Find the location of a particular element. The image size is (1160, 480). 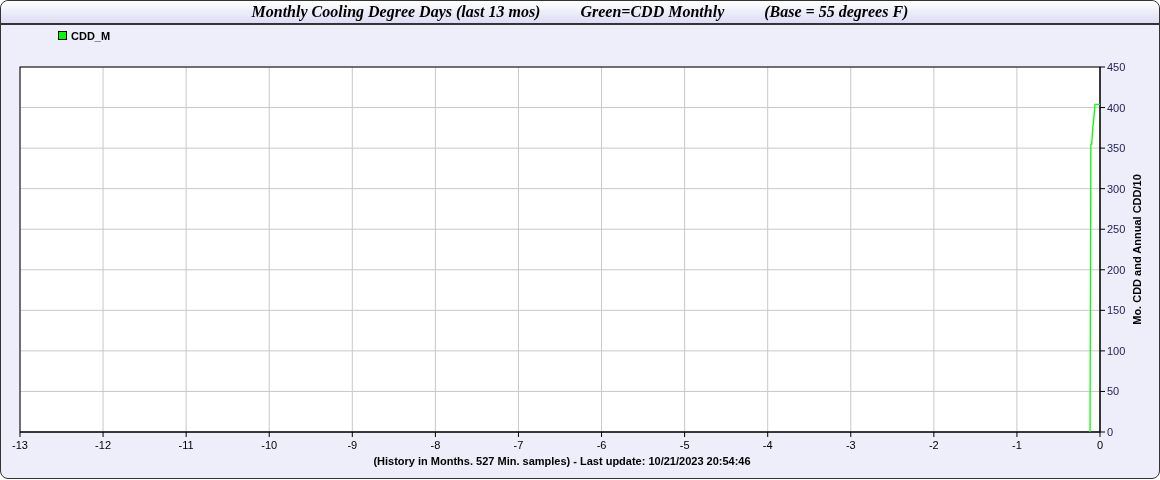

x-tick-label: -2 is located at coordinates (933, 445).